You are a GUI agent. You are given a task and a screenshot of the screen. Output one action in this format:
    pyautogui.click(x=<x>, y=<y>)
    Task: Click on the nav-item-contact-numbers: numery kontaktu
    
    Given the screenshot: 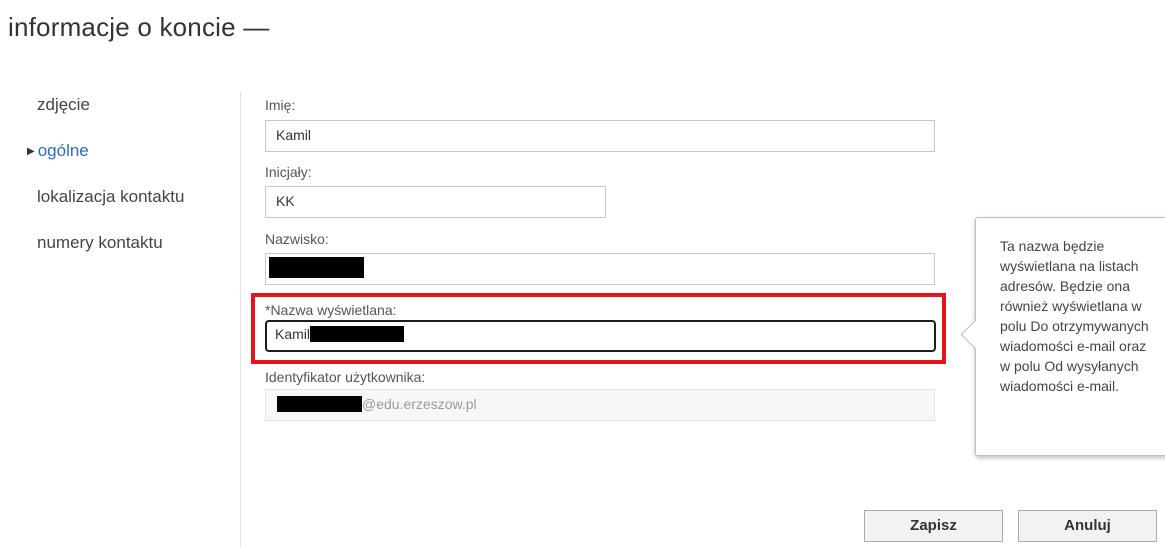 What is the action you would take?
    pyautogui.click(x=100, y=243)
    